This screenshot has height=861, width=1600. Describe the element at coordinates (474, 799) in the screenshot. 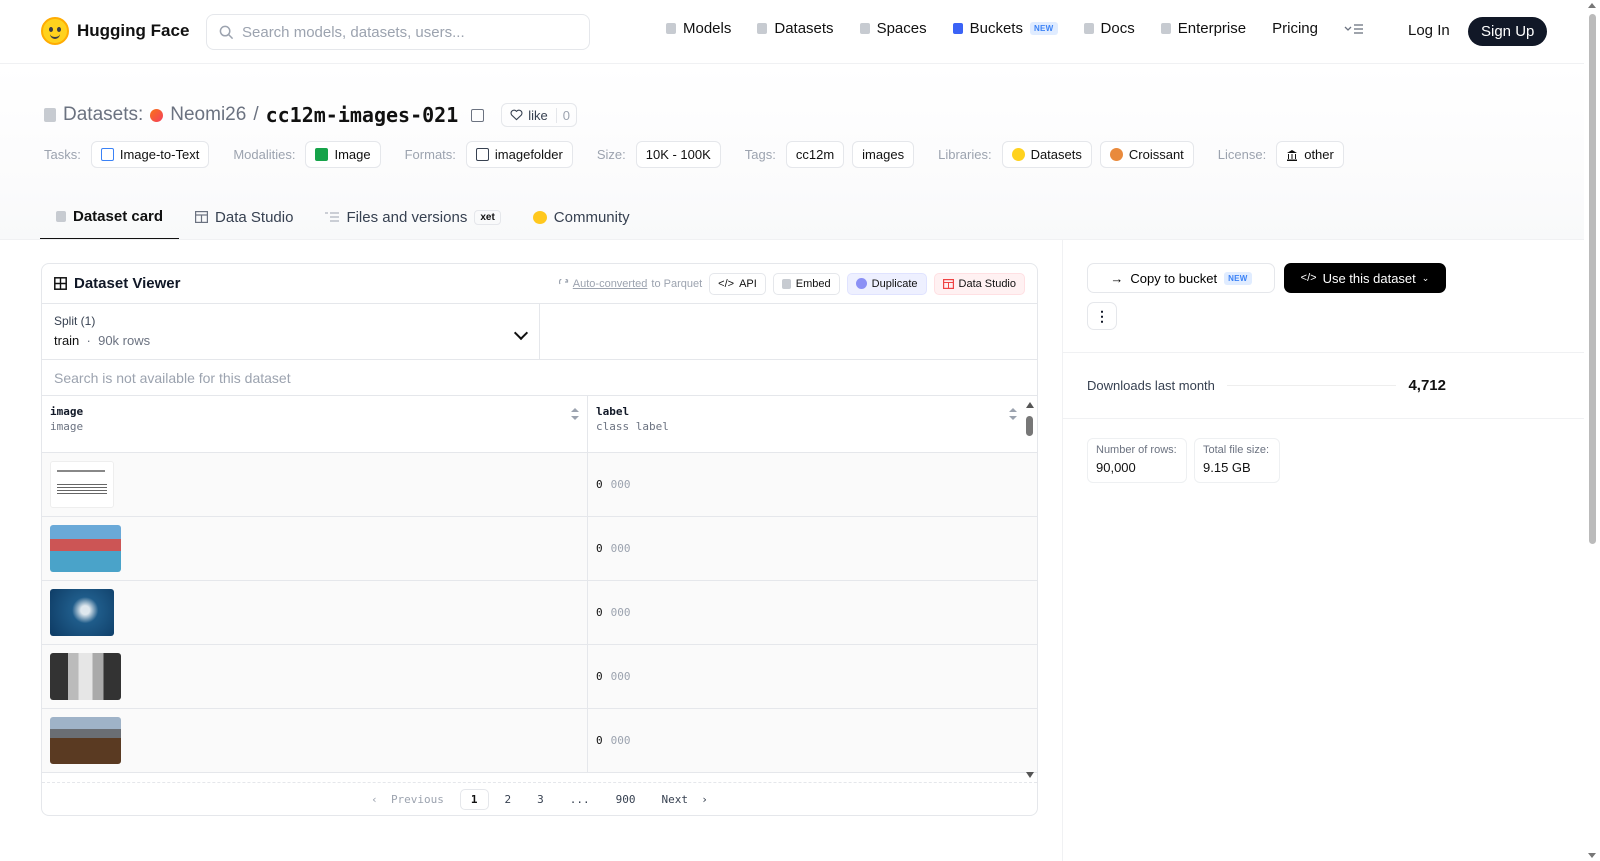

I see `page-1: 1` at that location.